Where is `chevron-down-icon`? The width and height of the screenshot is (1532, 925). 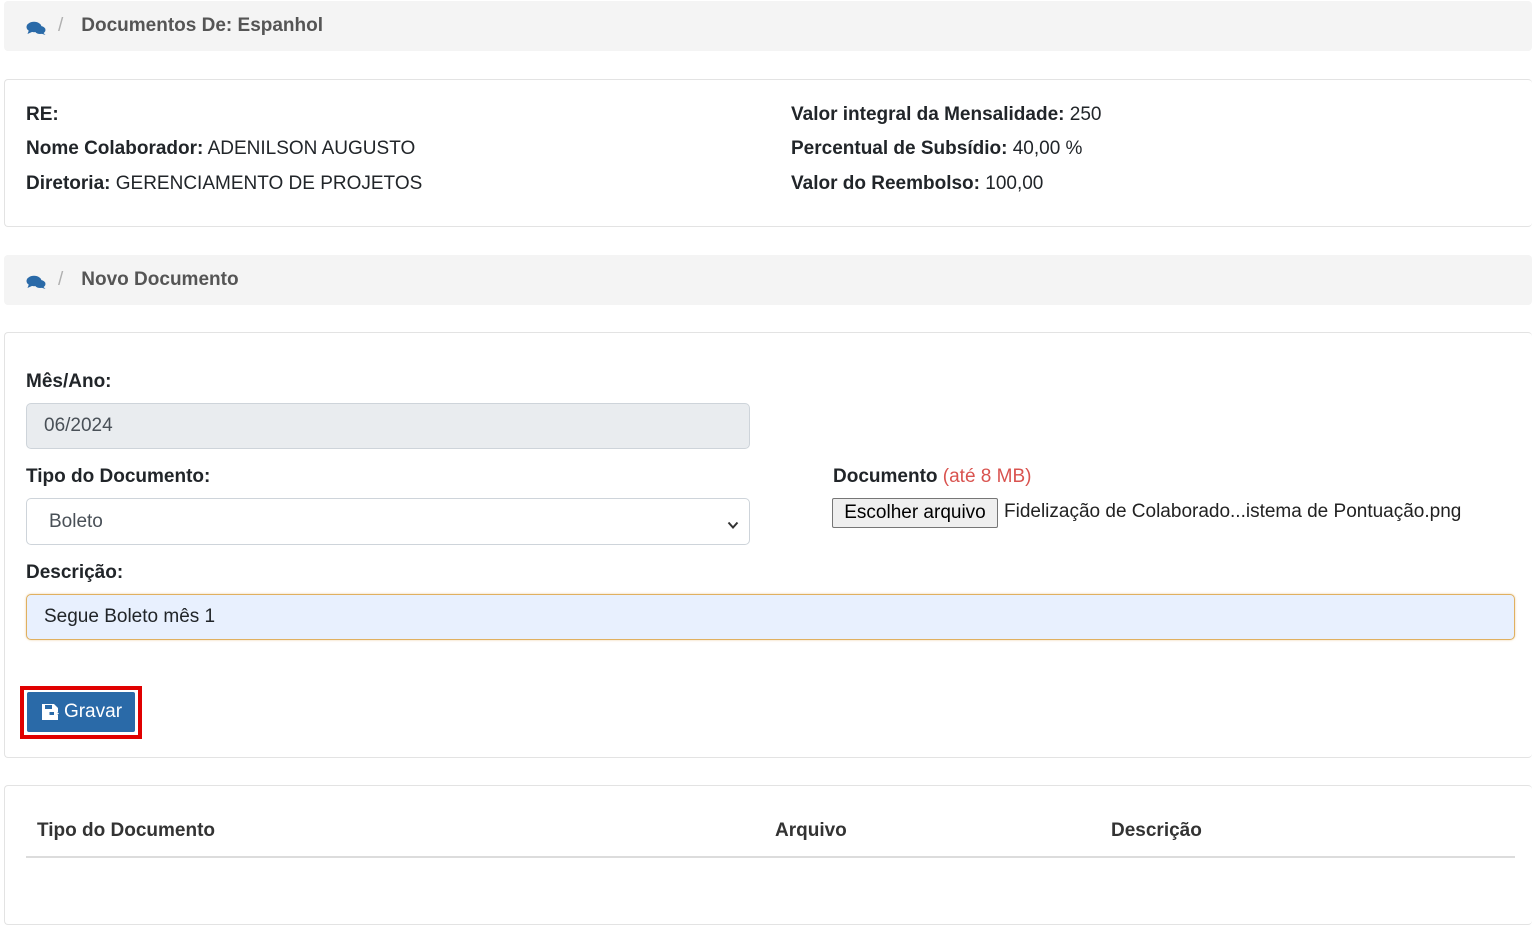
chevron-down-icon is located at coordinates (733, 522).